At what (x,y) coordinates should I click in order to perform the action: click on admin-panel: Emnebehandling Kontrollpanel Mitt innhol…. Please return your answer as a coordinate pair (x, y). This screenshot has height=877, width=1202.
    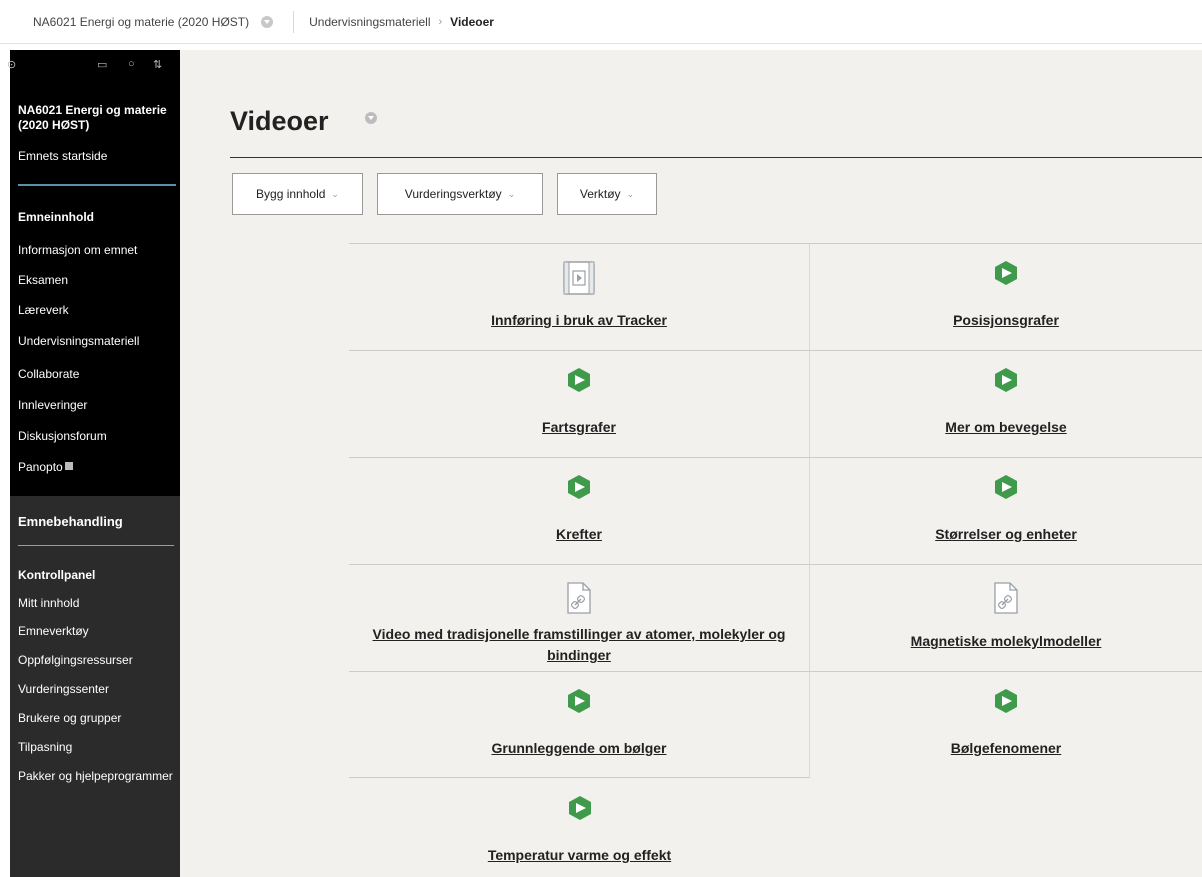
    Looking at the image, I should click on (95, 686).